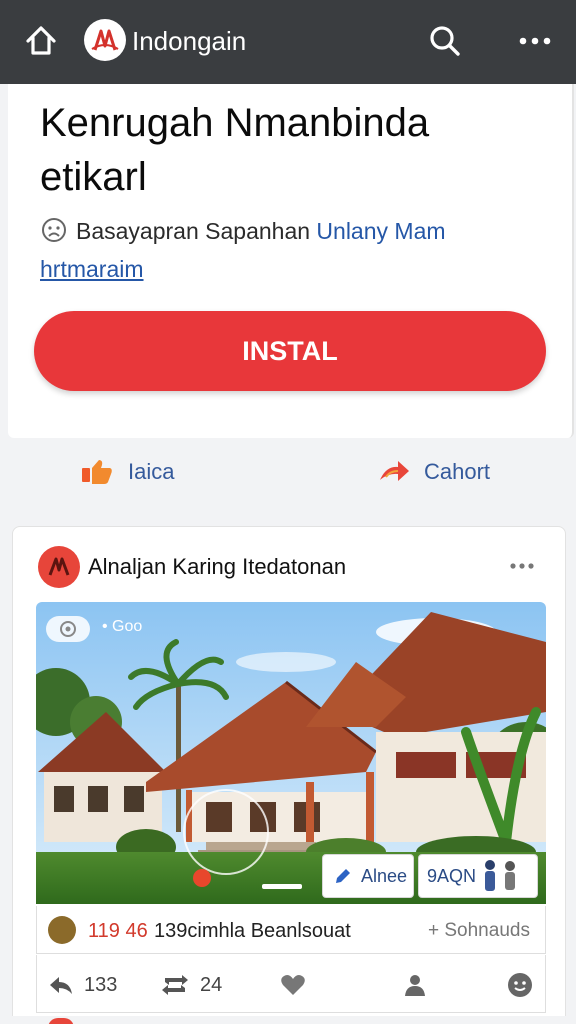 This screenshot has width=576, height=1024. I want to click on like-button, so click(298, 985).